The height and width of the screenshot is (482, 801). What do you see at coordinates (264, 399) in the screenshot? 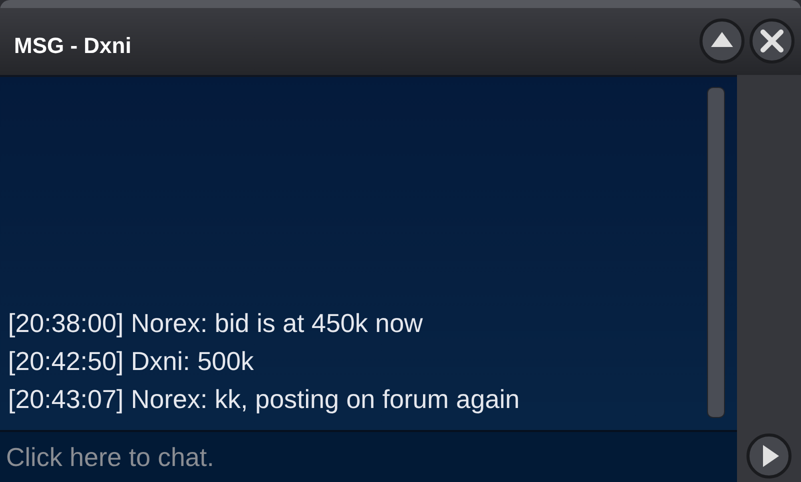
I see `chat-message: [20:43:07] Norex: kk, posting on forum again` at bounding box center [264, 399].